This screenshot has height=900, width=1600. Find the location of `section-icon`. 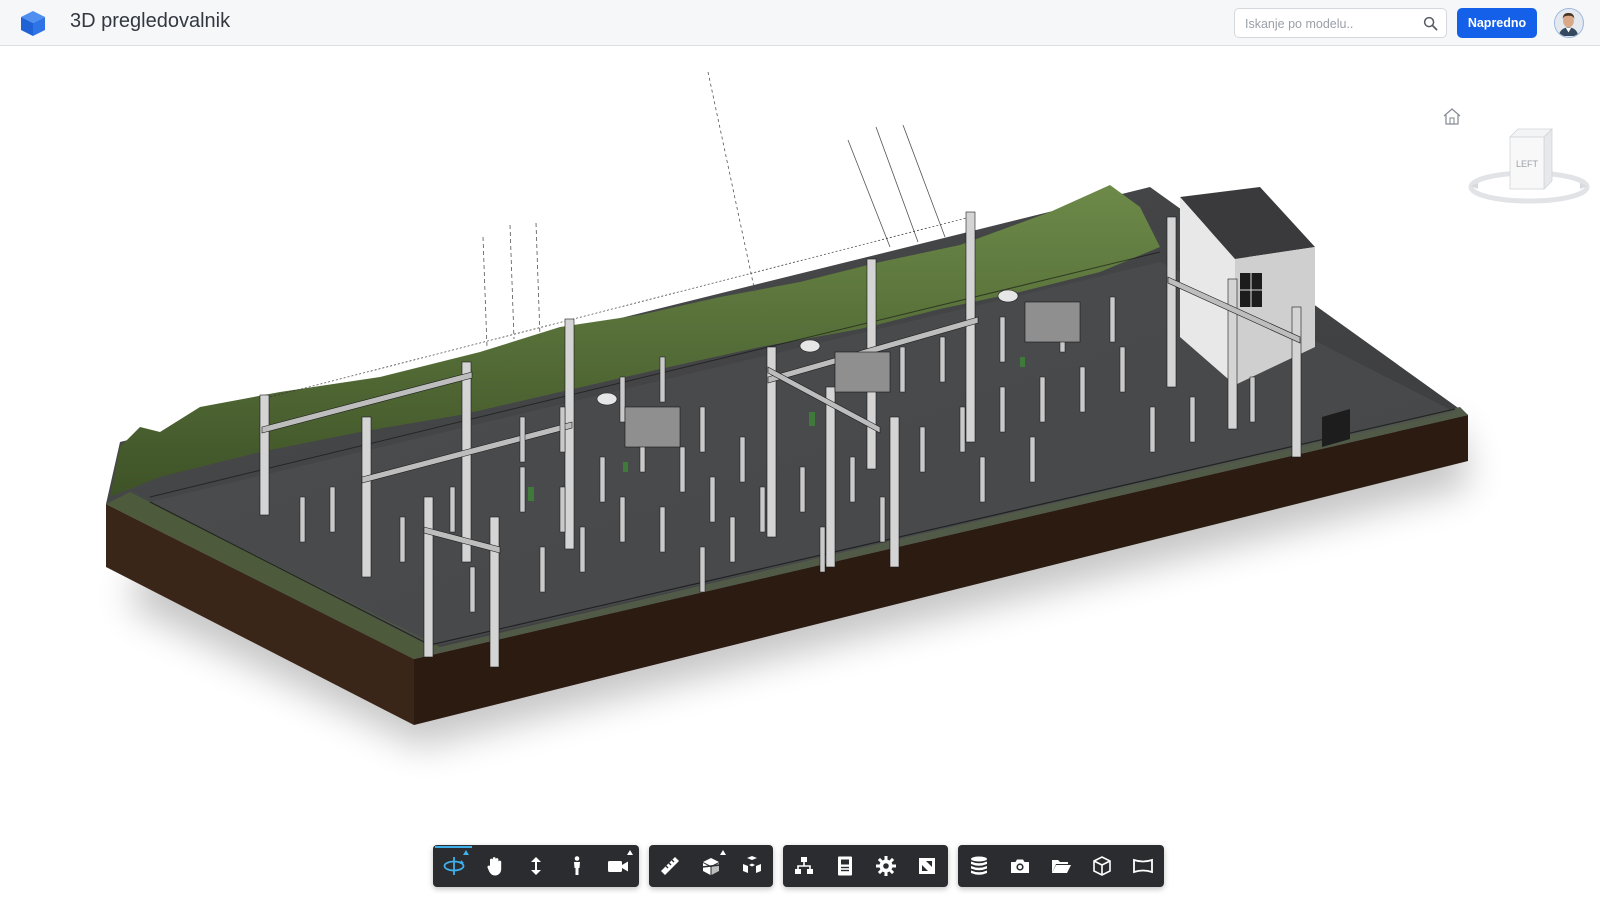

section-icon is located at coordinates (710, 866).